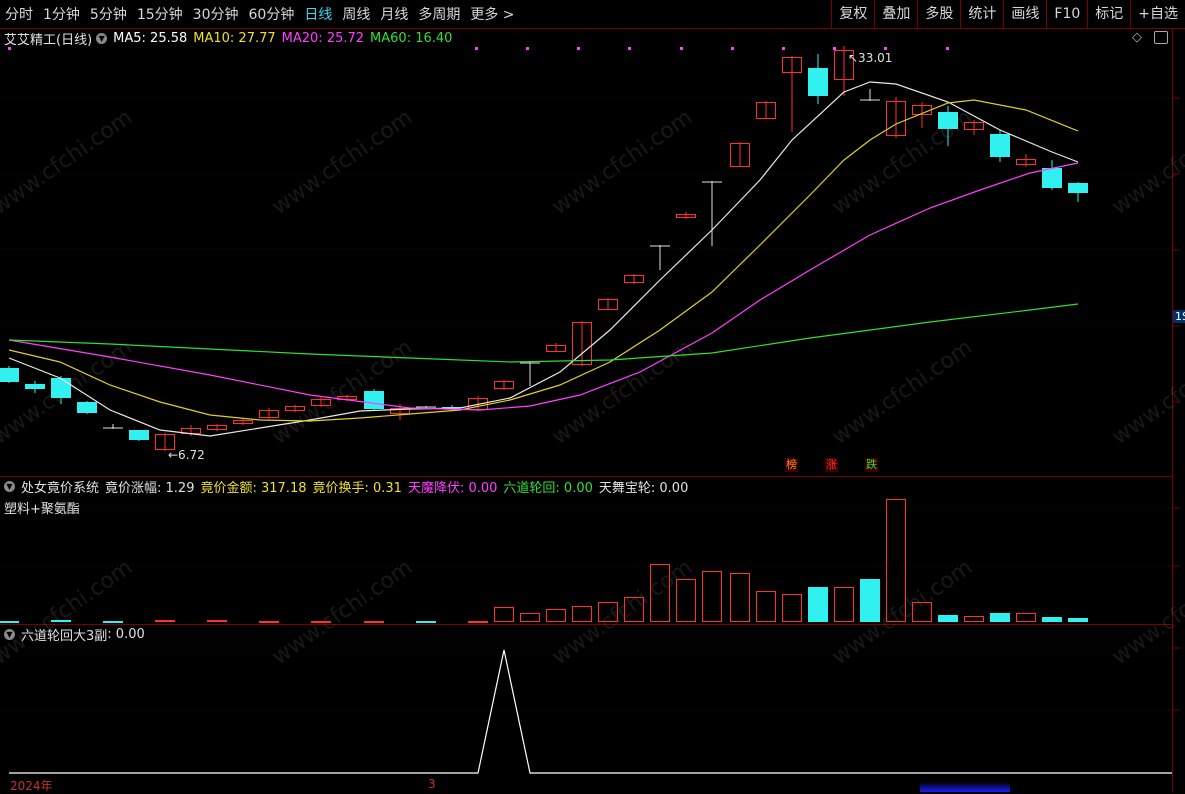 This screenshot has width=1185, height=794. What do you see at coordinates (548, 488) in the screenshot?
I see `indicator1-value-4: 六道轮回: 0.00` at bounding box center [548, 488].